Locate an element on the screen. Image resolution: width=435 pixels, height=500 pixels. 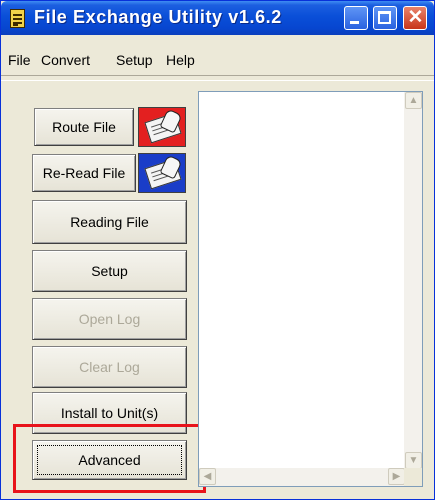
maximize-icon is located at coordinates (384, 17).